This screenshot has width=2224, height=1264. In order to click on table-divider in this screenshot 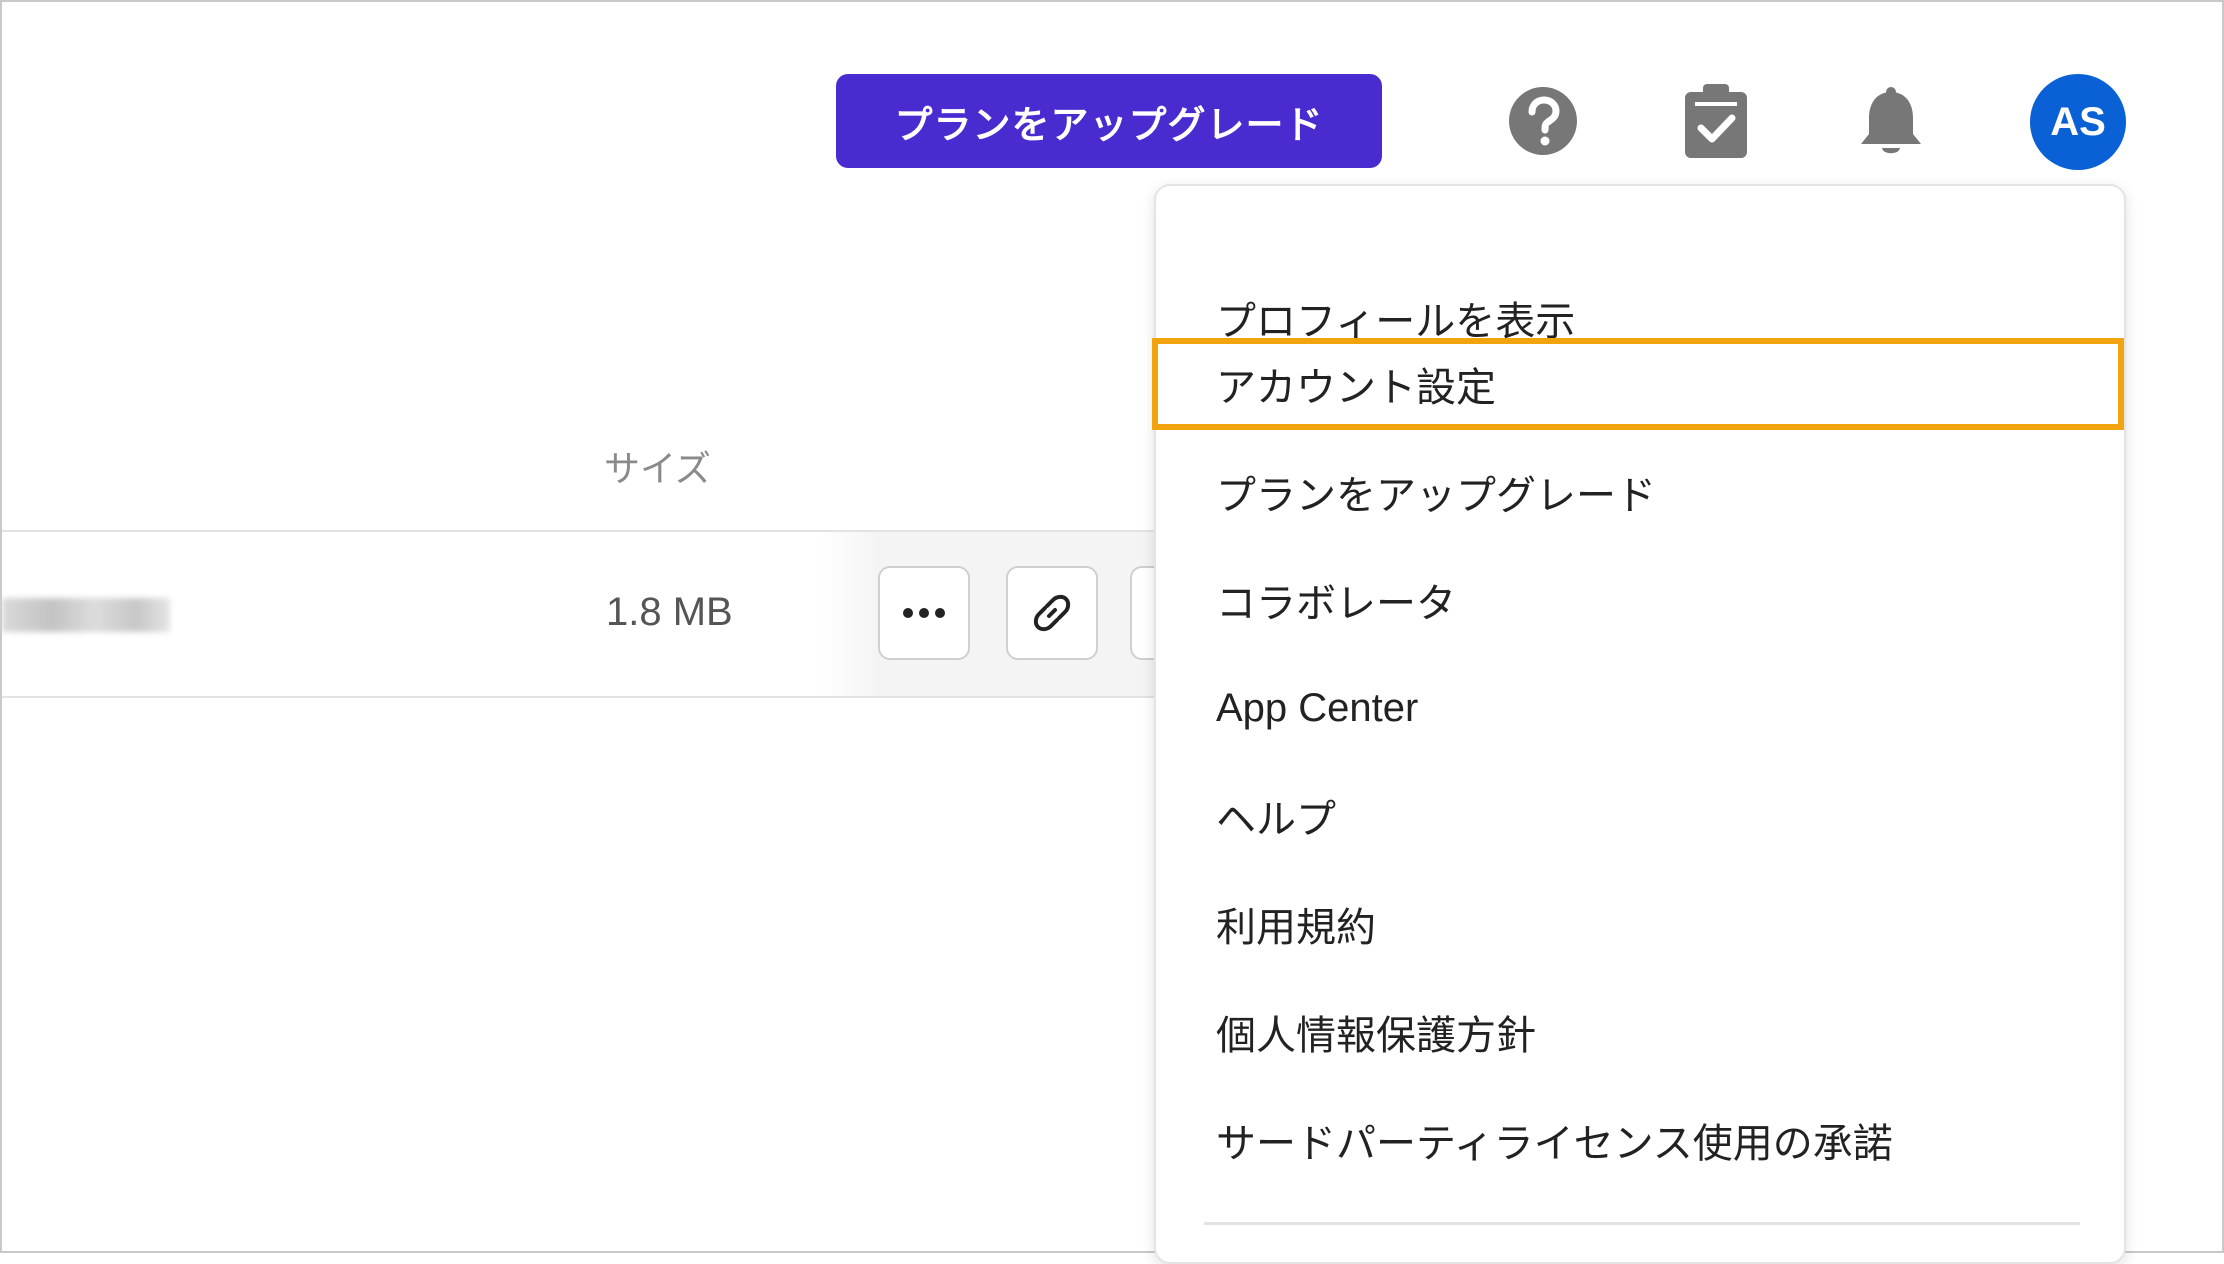, I will do `click(578, 697)`.